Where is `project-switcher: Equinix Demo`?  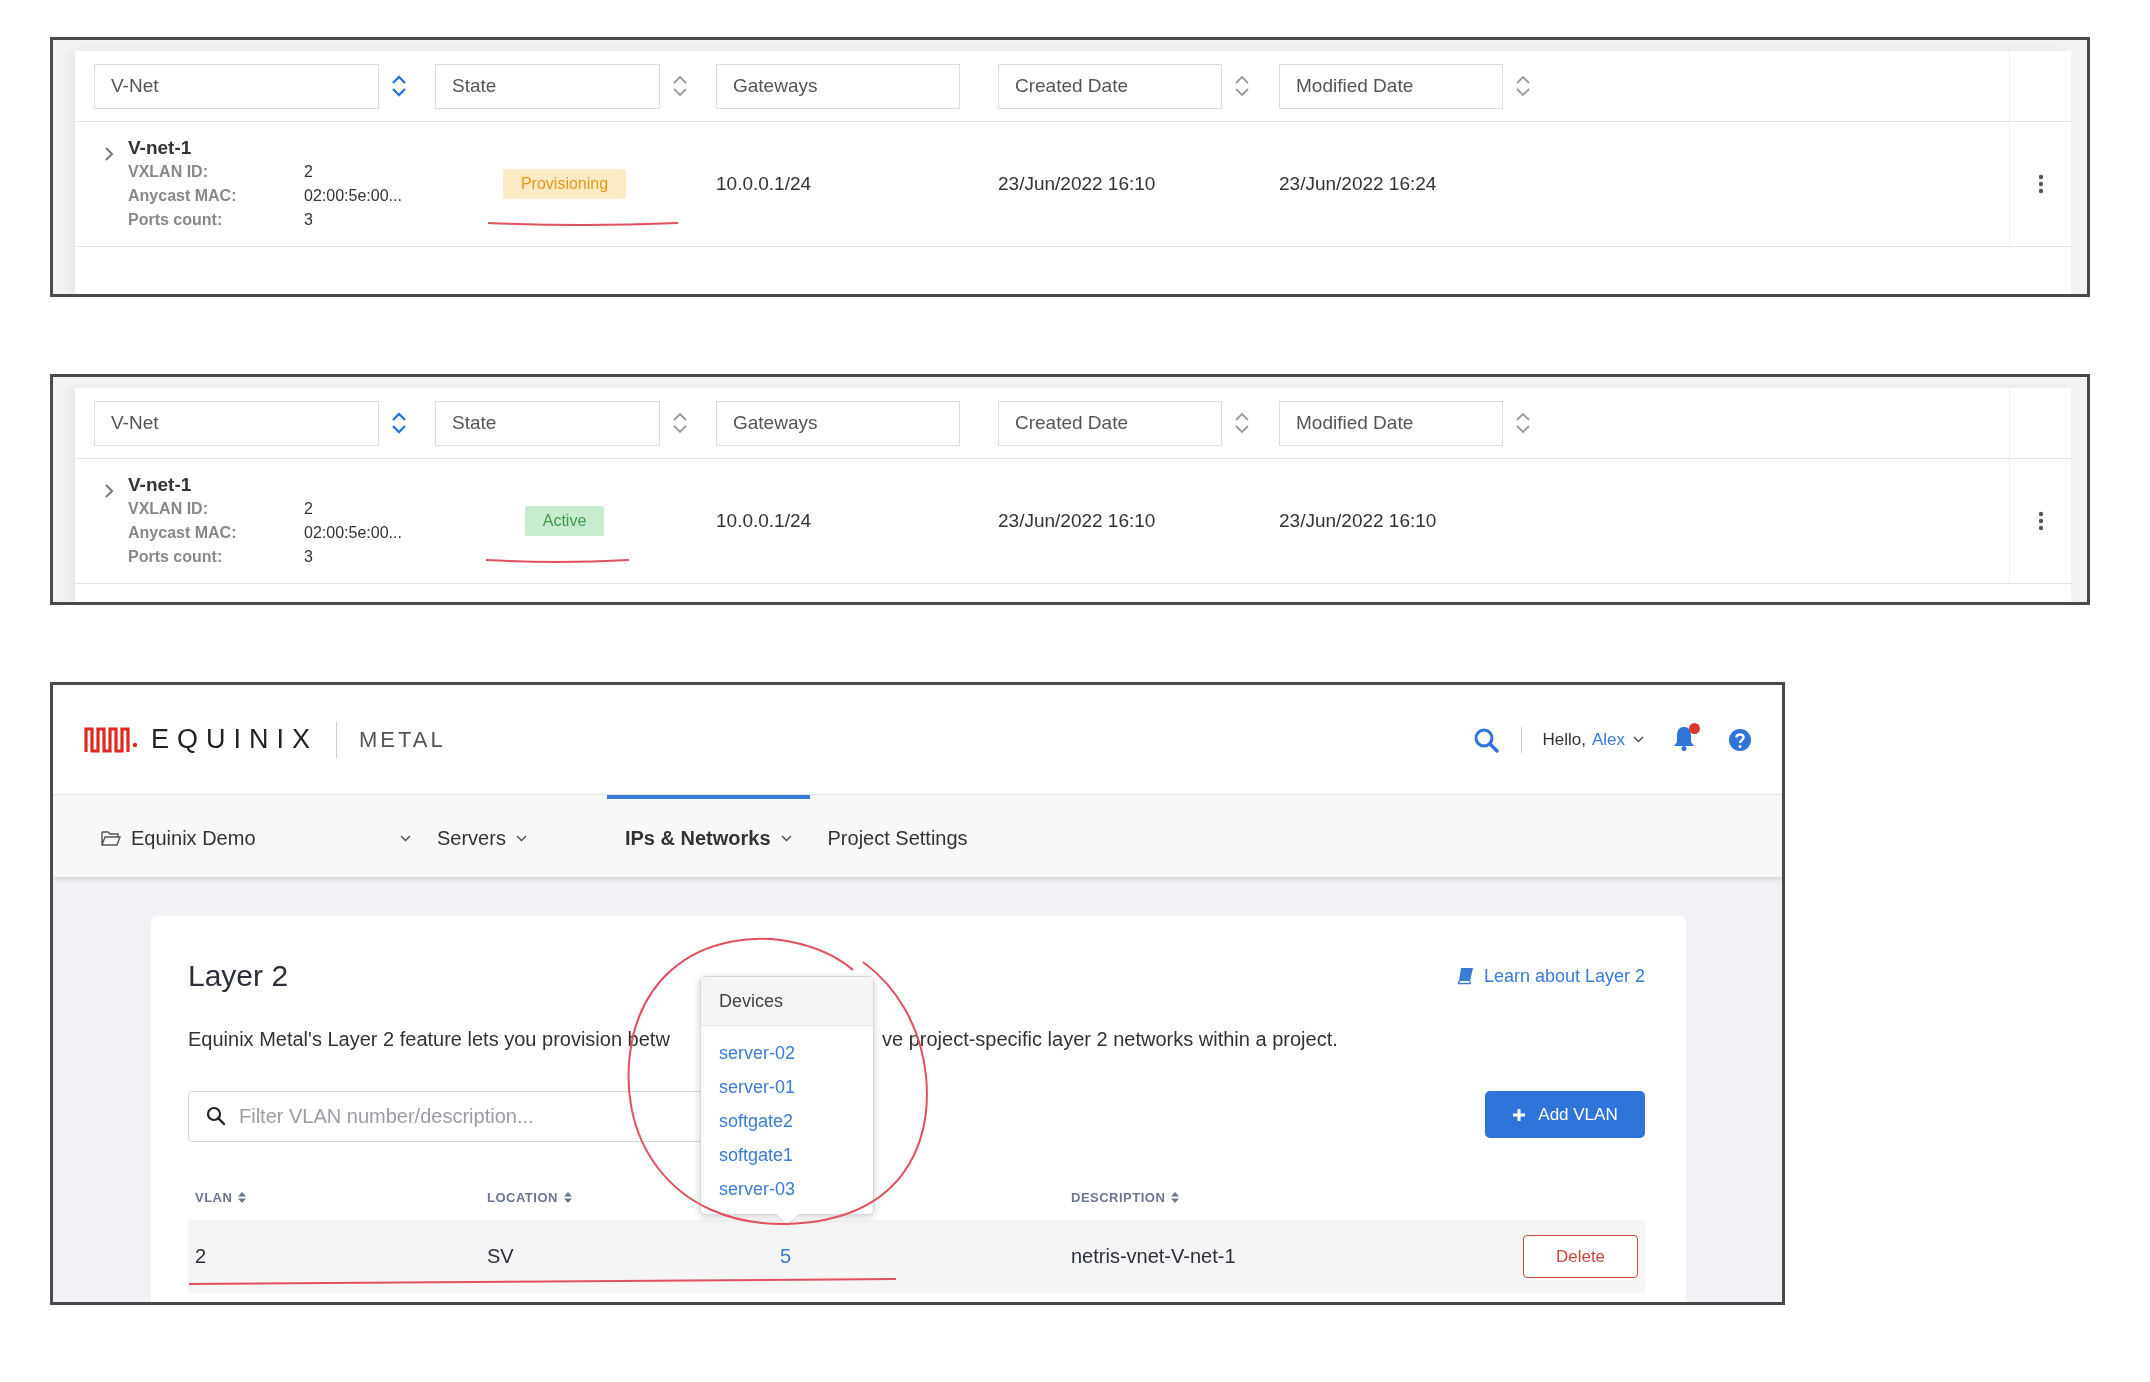
project-switcher: Equinix Demo is located at coordinates (256, 836).